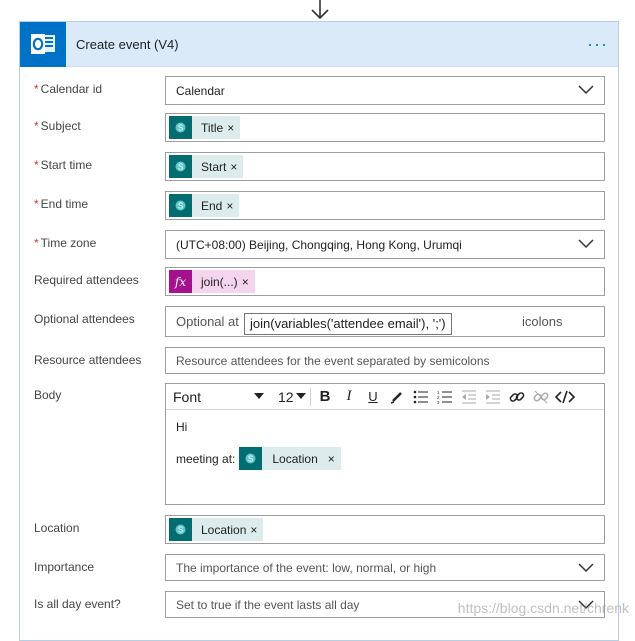 Image resolution: width=635 pixels, height=641 pixels. Describe the element at coordinates (212, 127) in the screenshot. I see `token-label: Title` at that location.